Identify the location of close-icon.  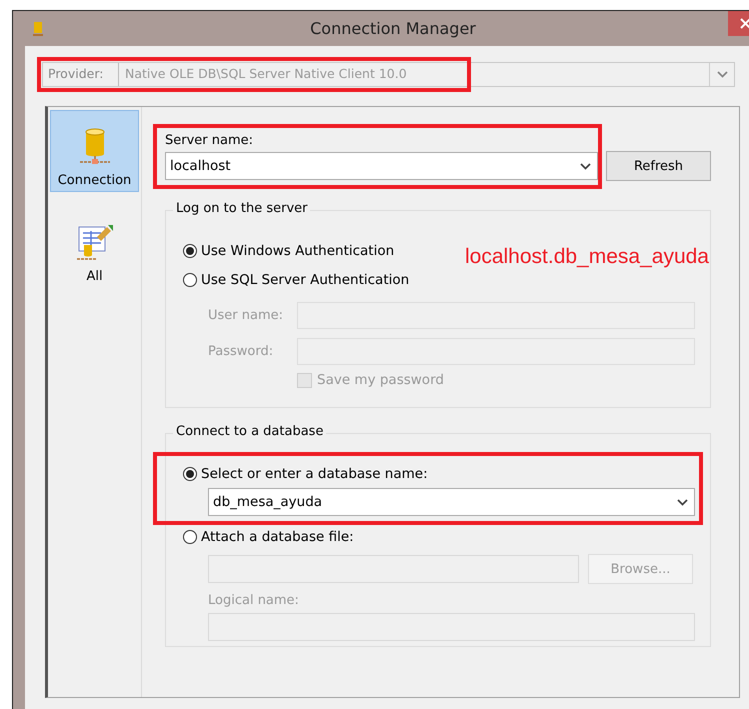
(744, 23).